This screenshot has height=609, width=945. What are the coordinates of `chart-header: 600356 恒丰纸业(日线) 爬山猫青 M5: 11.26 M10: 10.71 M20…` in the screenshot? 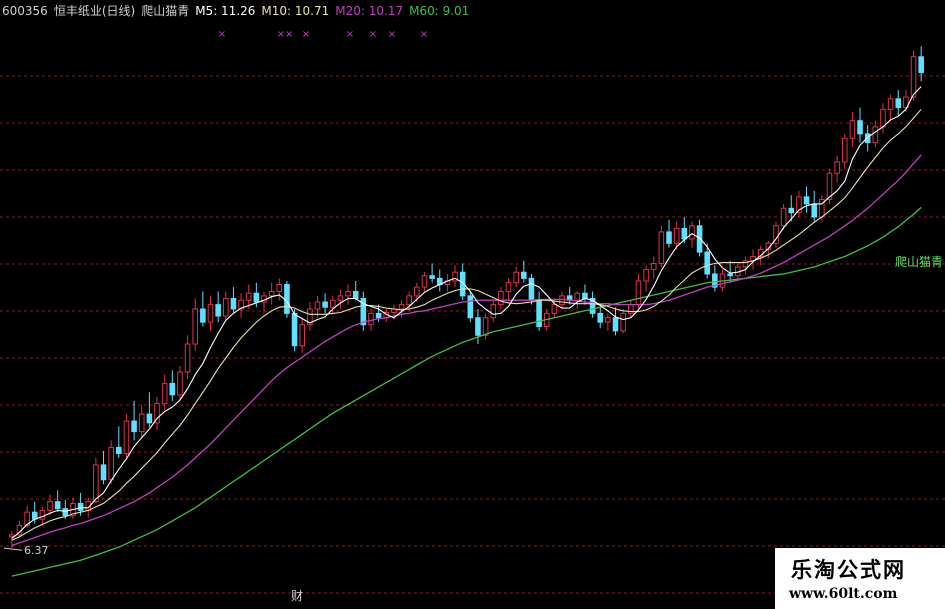 It's located at (238, 10).